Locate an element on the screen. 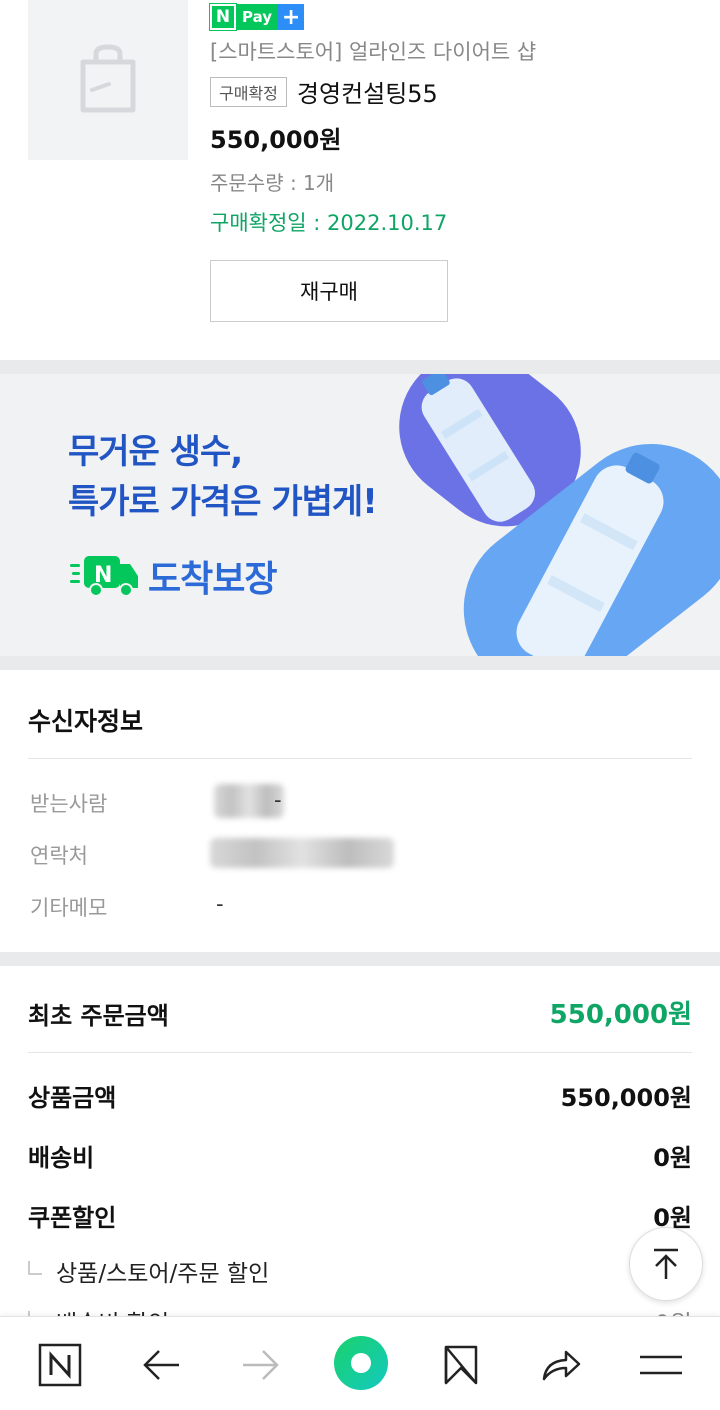  naver-home-button is located at coordinates (60, 1365).